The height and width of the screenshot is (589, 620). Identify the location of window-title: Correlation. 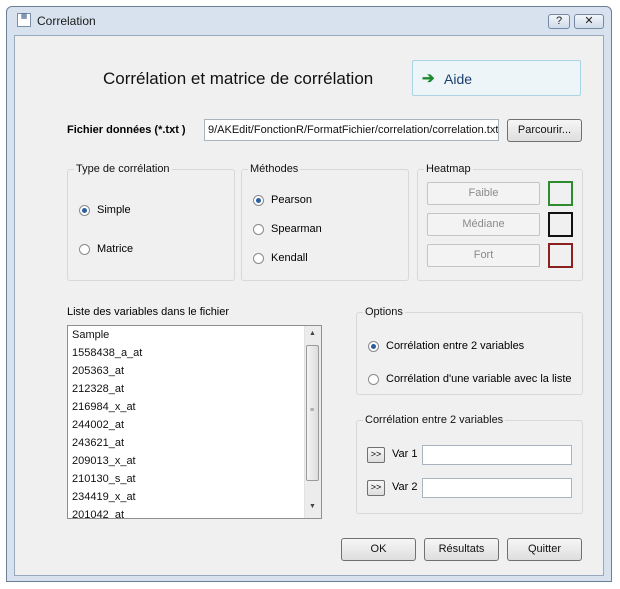
(66, 21).